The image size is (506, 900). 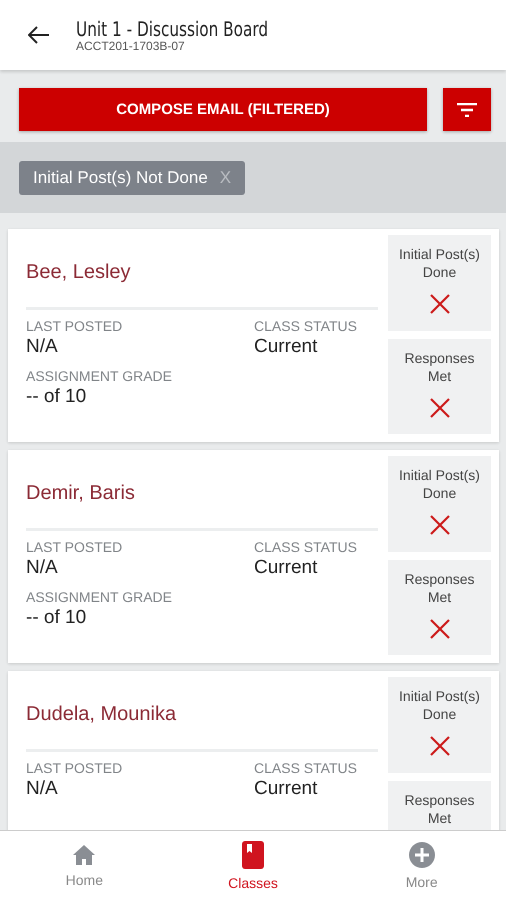 What do you see at coordinates (223, 109) in the screenshot?
I see `compose-email-button: COMPOSE EMAIL (FILTERED)` at bounding box center [223, 109].